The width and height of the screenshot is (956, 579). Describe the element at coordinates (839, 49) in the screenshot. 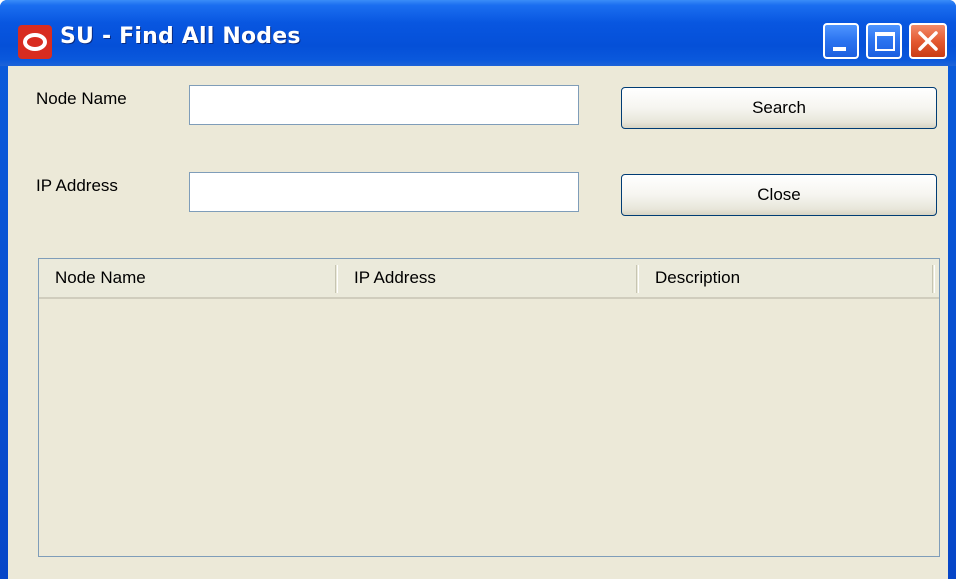

I see `minimize-icon` at that location.